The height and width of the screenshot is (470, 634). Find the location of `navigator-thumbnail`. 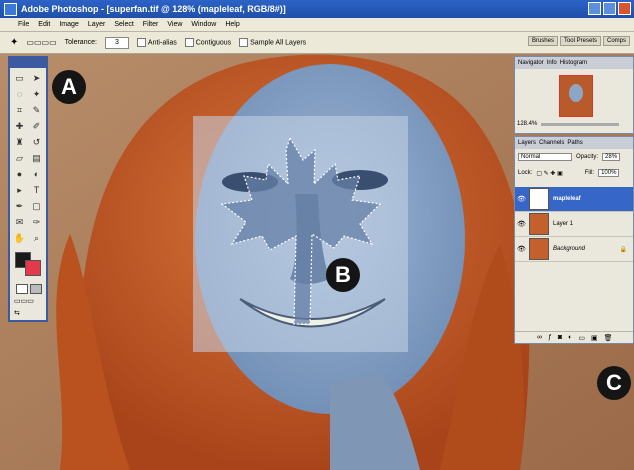

navigator-thumbnail is located at coordinates (576, 96).